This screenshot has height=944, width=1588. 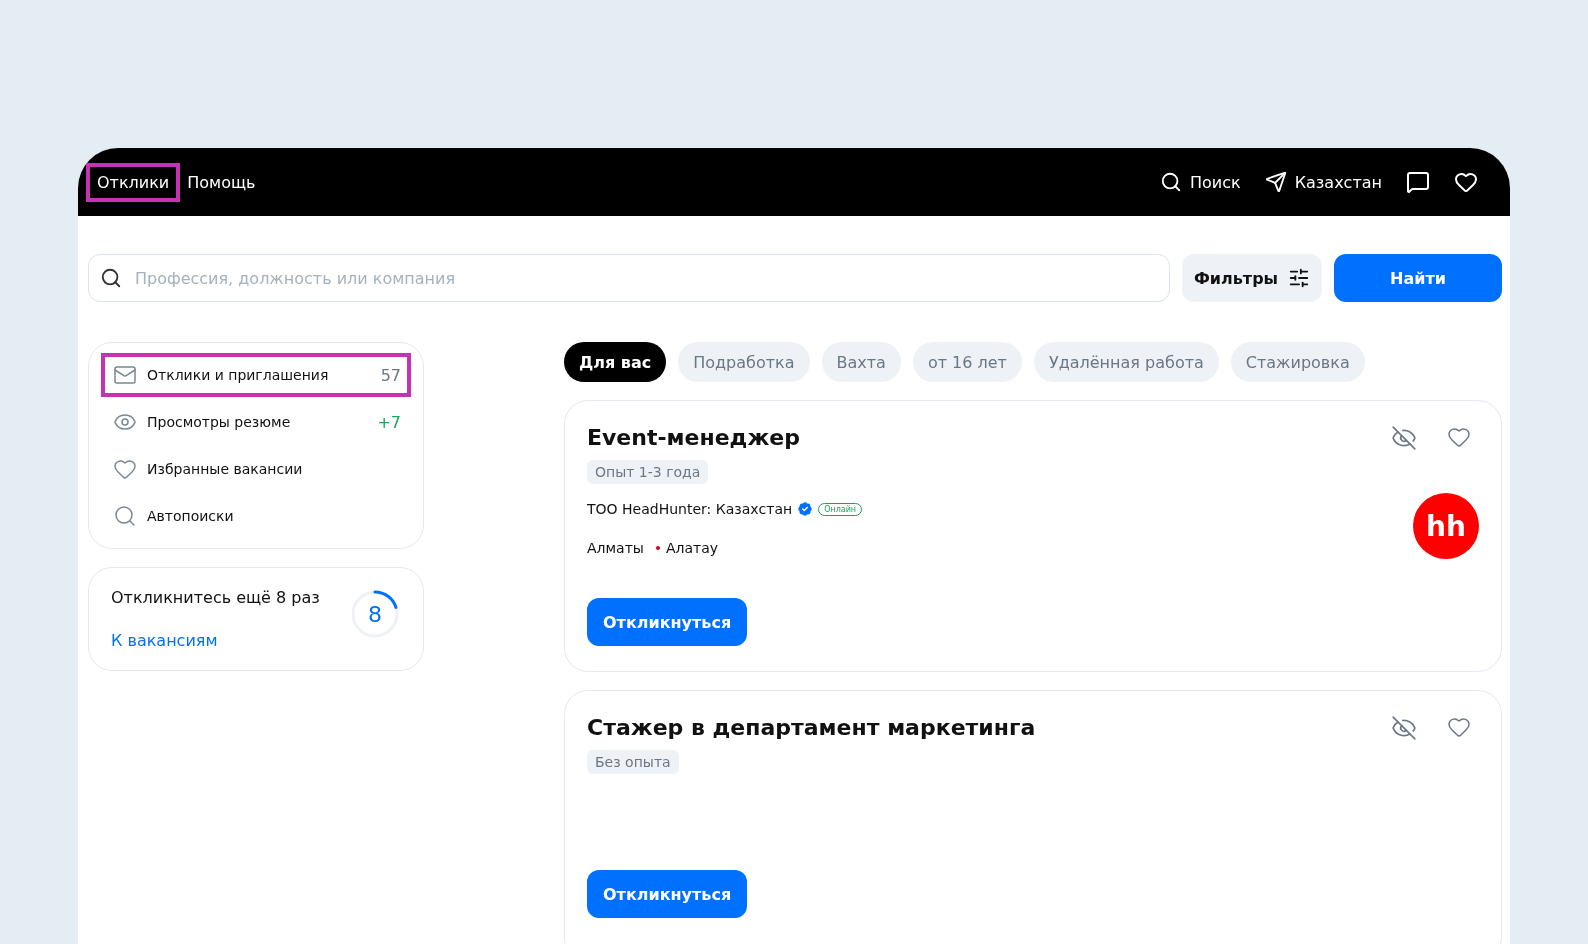 What do you see at coordinates (225, 469) in the screenshot?
I see `menu-item-label: Избранные вакансии` at bounding box center [225, 469].